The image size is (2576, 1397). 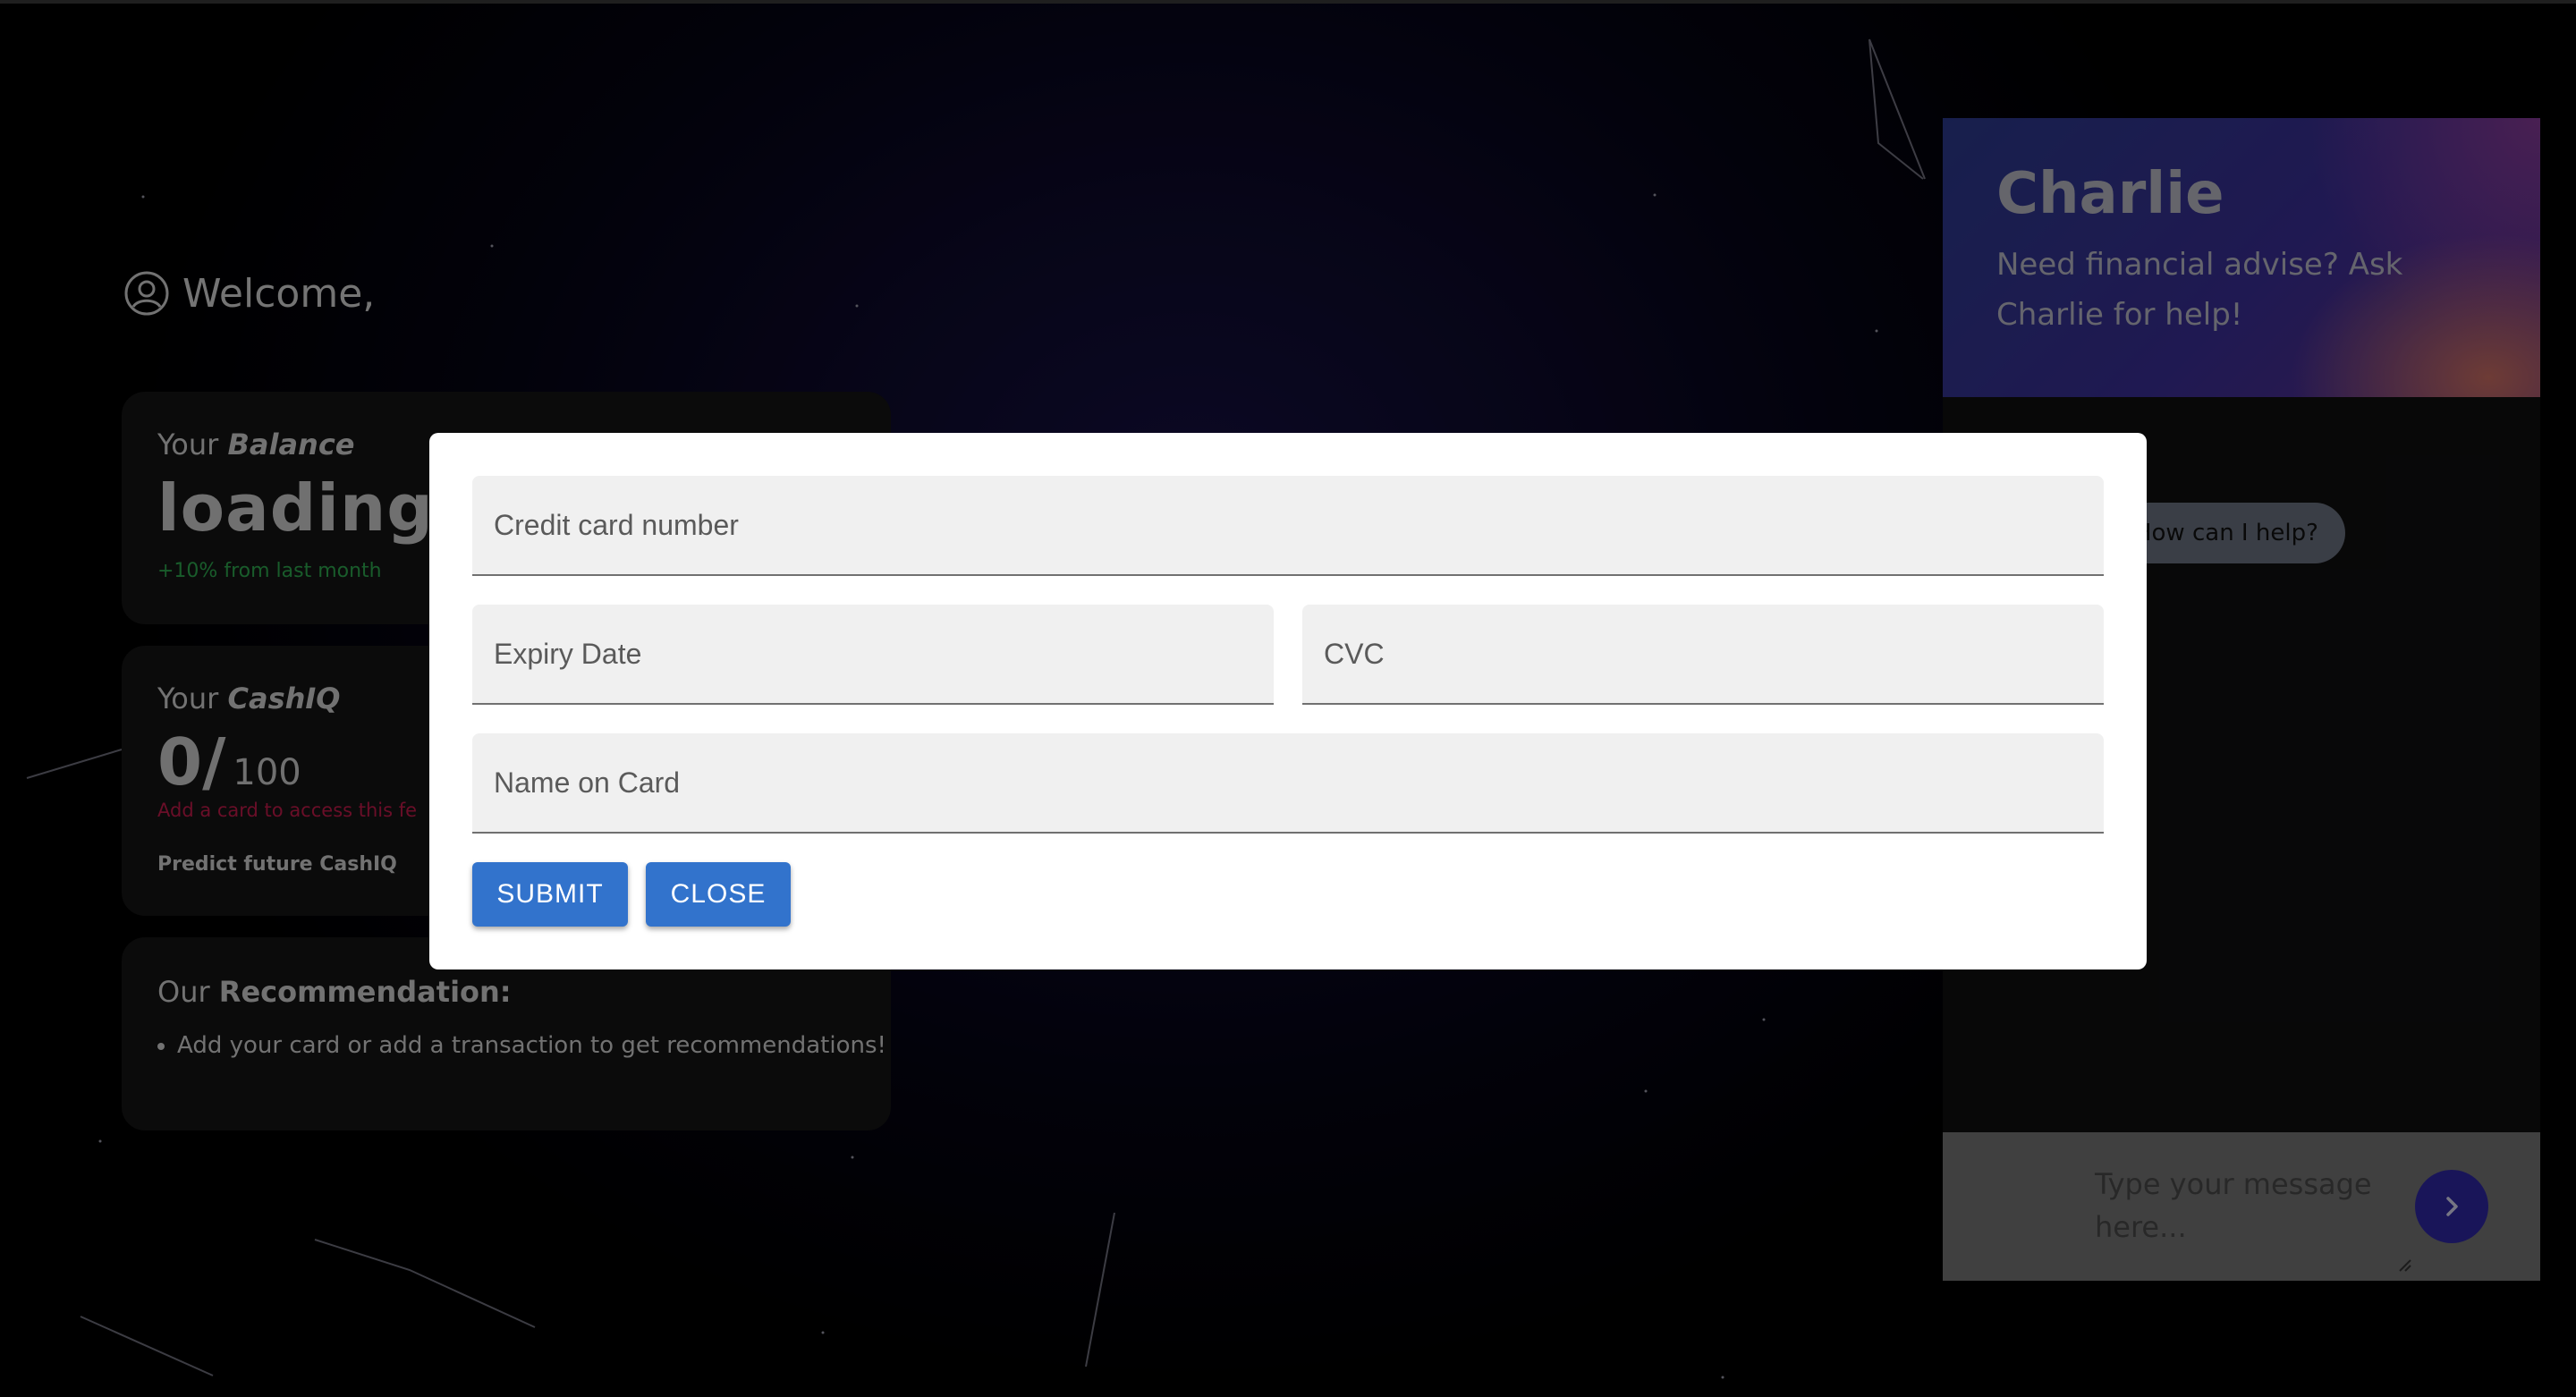 I want to click on name-on-card-field, so click(x=1288, y=783).